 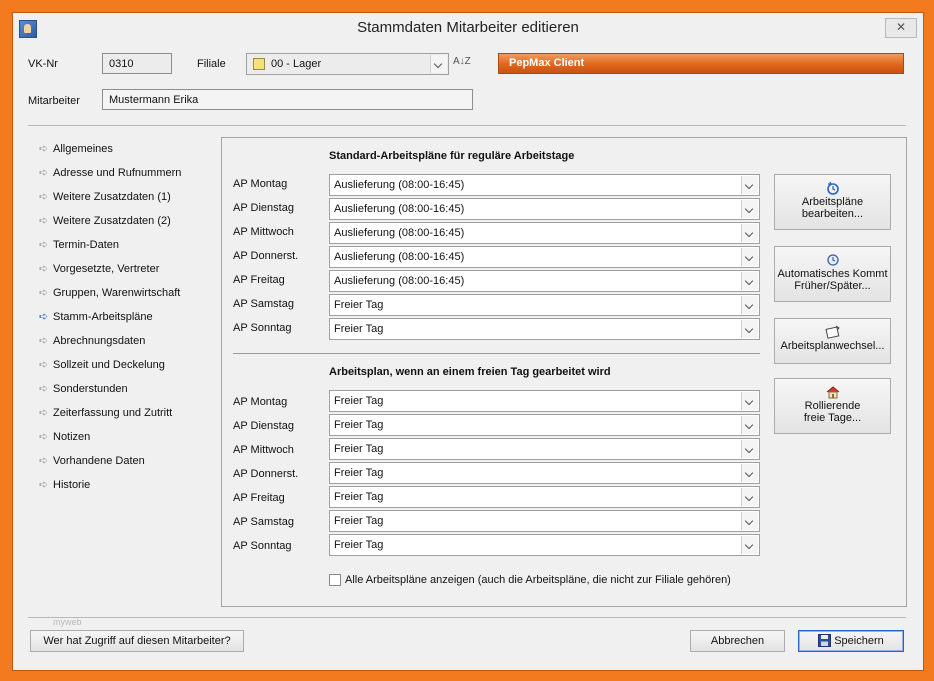 I want to click on free-label-freitag: AP Freitag, so click(x=259, y=498).